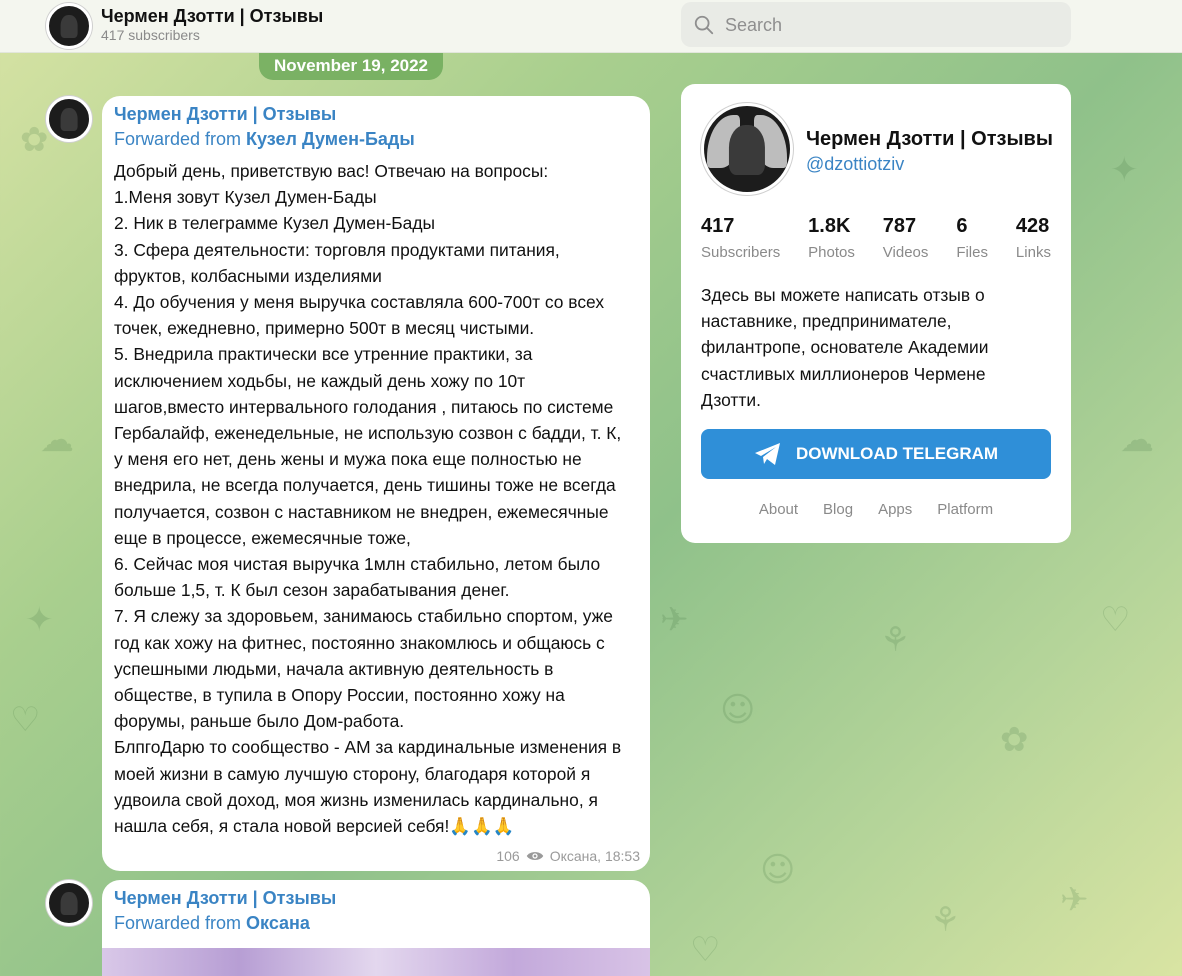 The height and width of the screenshot is (976, 1182). What do you see at coordinates (259, 721) in the screenshot?
I see `message-line: форумы, раньше было Дом-работа.` at bounding box center [259, 721].